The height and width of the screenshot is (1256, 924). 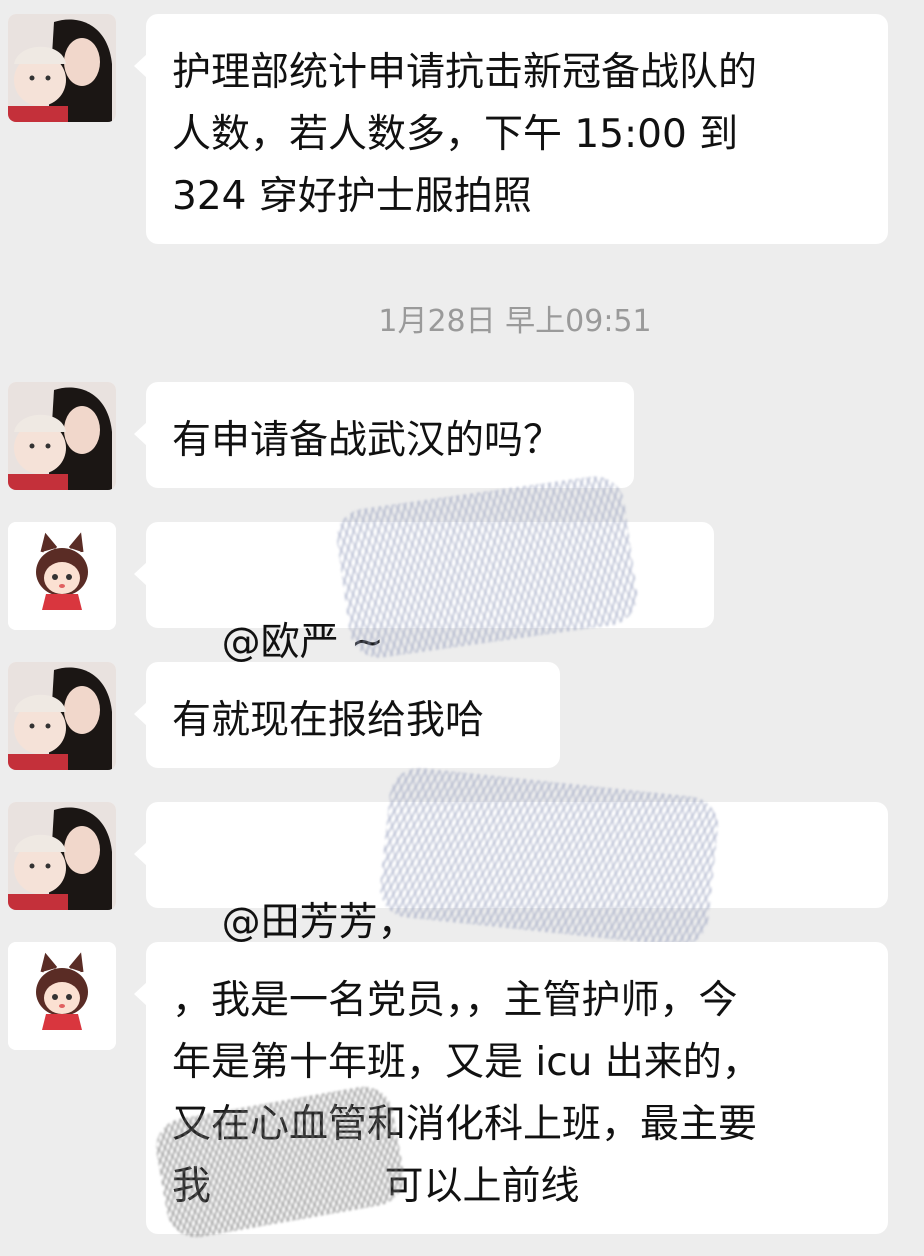 I want to click on timestamp: 1月28日 早上09:51, so click(x=515, y=321).